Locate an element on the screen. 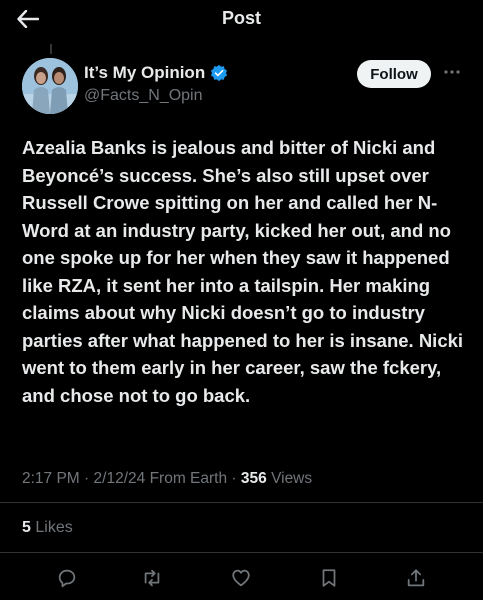  top-bar: Post is located at coordinates (241, 19).